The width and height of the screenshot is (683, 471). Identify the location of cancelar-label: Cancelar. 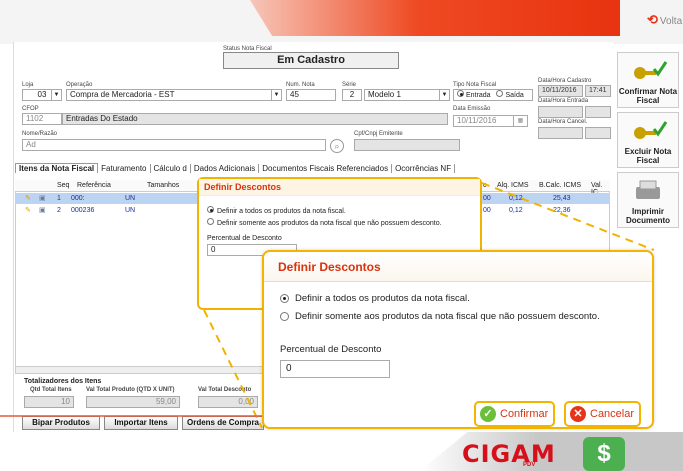
(612, 414).